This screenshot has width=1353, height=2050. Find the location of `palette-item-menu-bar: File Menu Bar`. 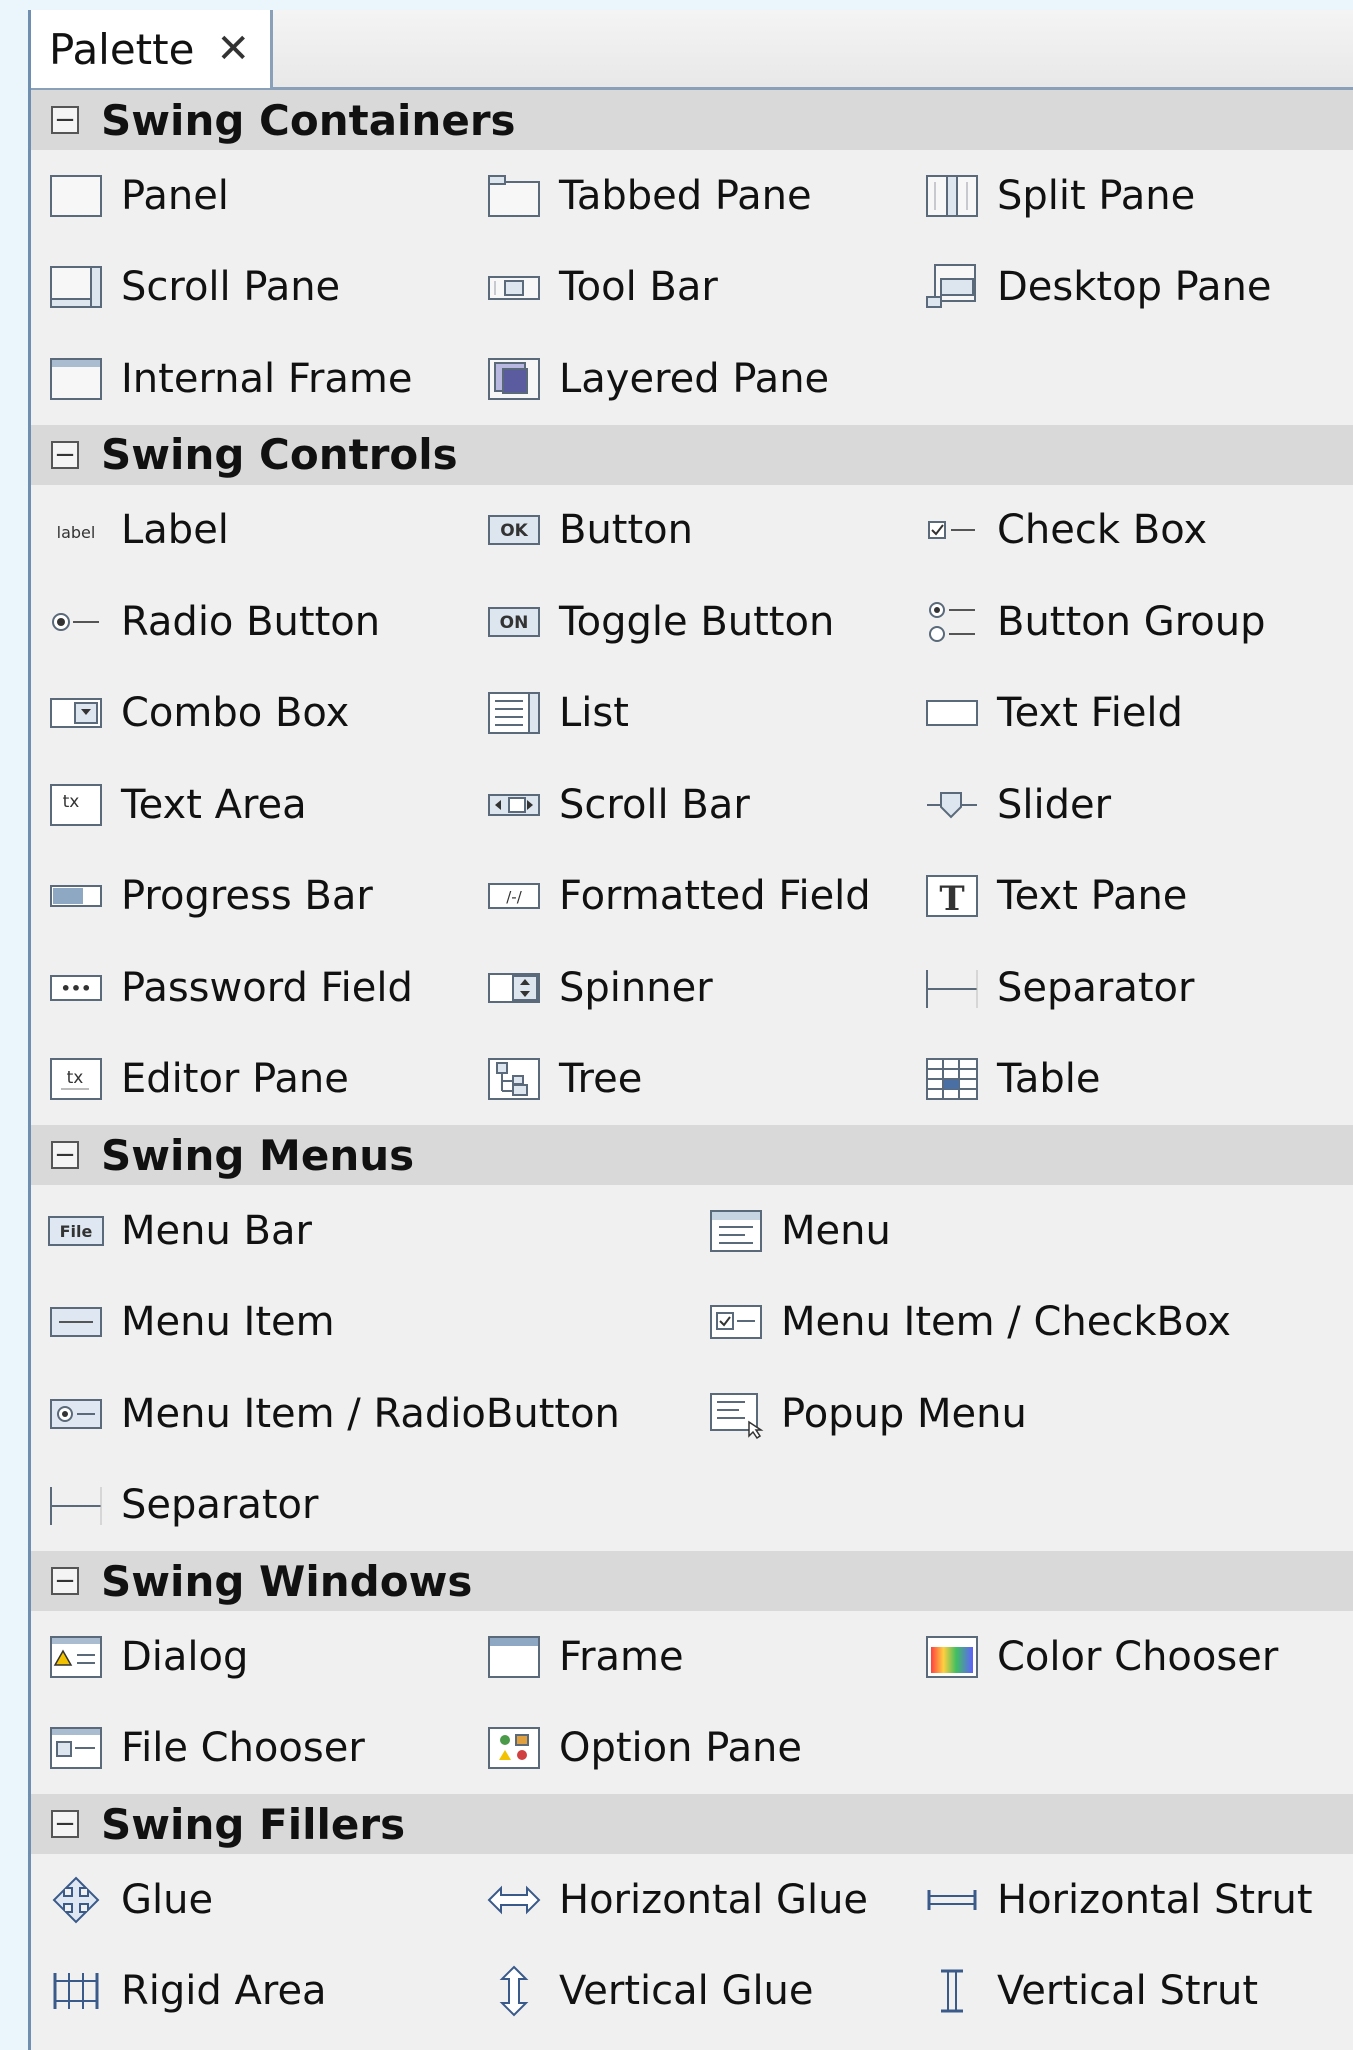

palette-item-menu-bar: File Menu Bar is located at coordinates (361, 1231).